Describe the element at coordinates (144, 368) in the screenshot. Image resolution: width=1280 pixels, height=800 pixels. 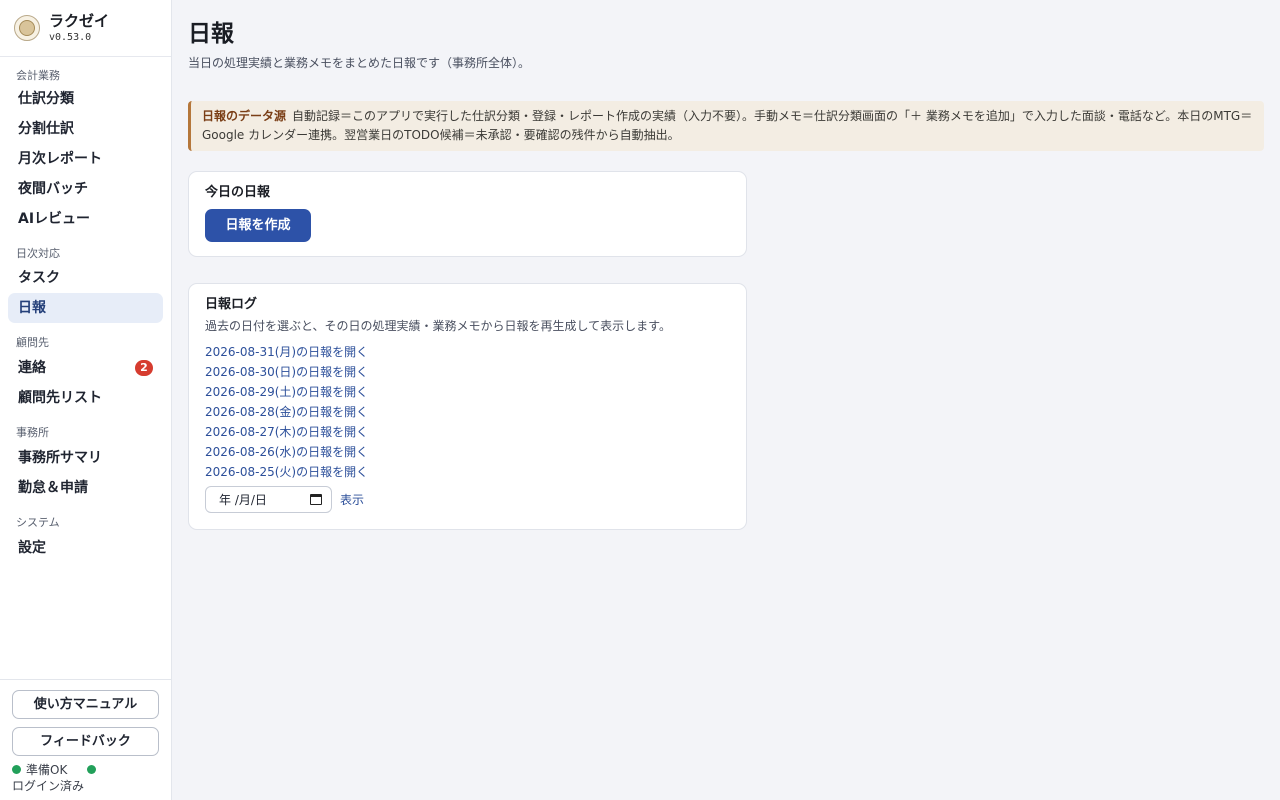
I see `unread-count-badge: 2` at that location.